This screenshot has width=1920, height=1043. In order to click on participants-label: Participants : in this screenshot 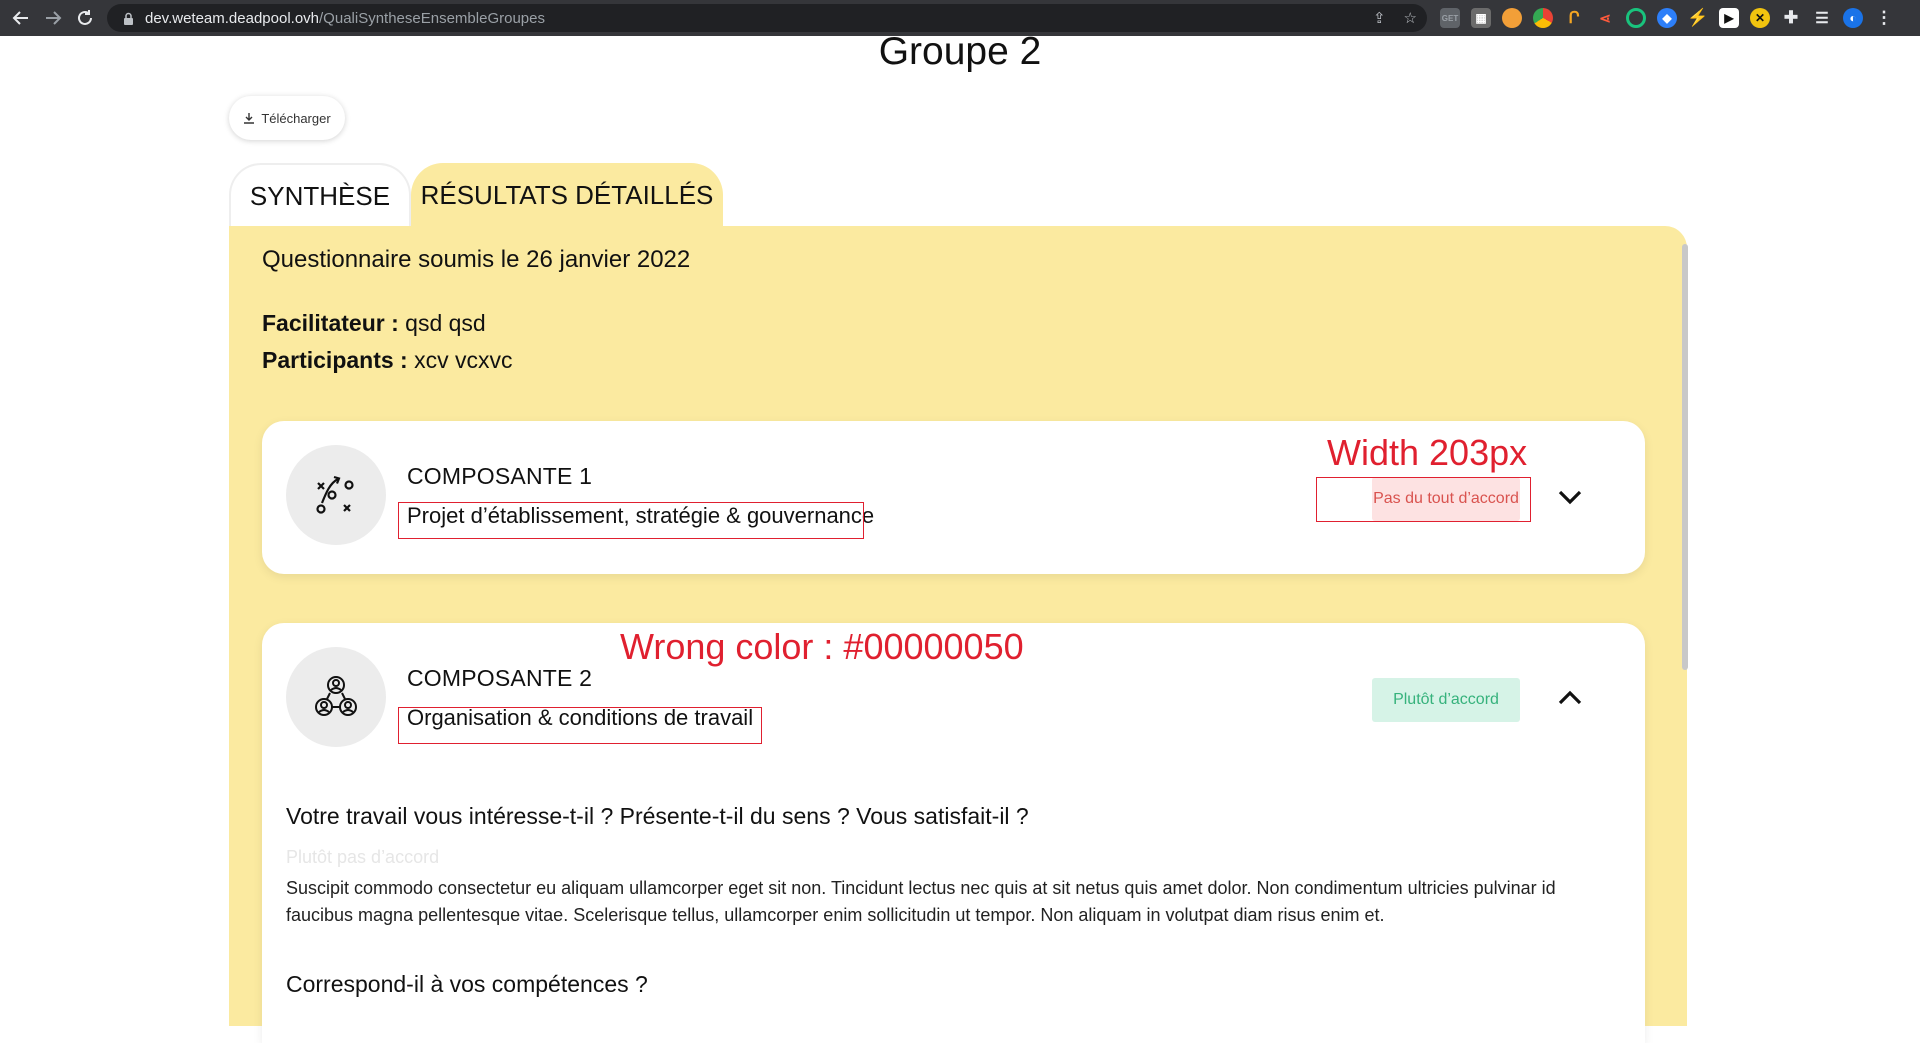, I will do `click(335, 360)`.